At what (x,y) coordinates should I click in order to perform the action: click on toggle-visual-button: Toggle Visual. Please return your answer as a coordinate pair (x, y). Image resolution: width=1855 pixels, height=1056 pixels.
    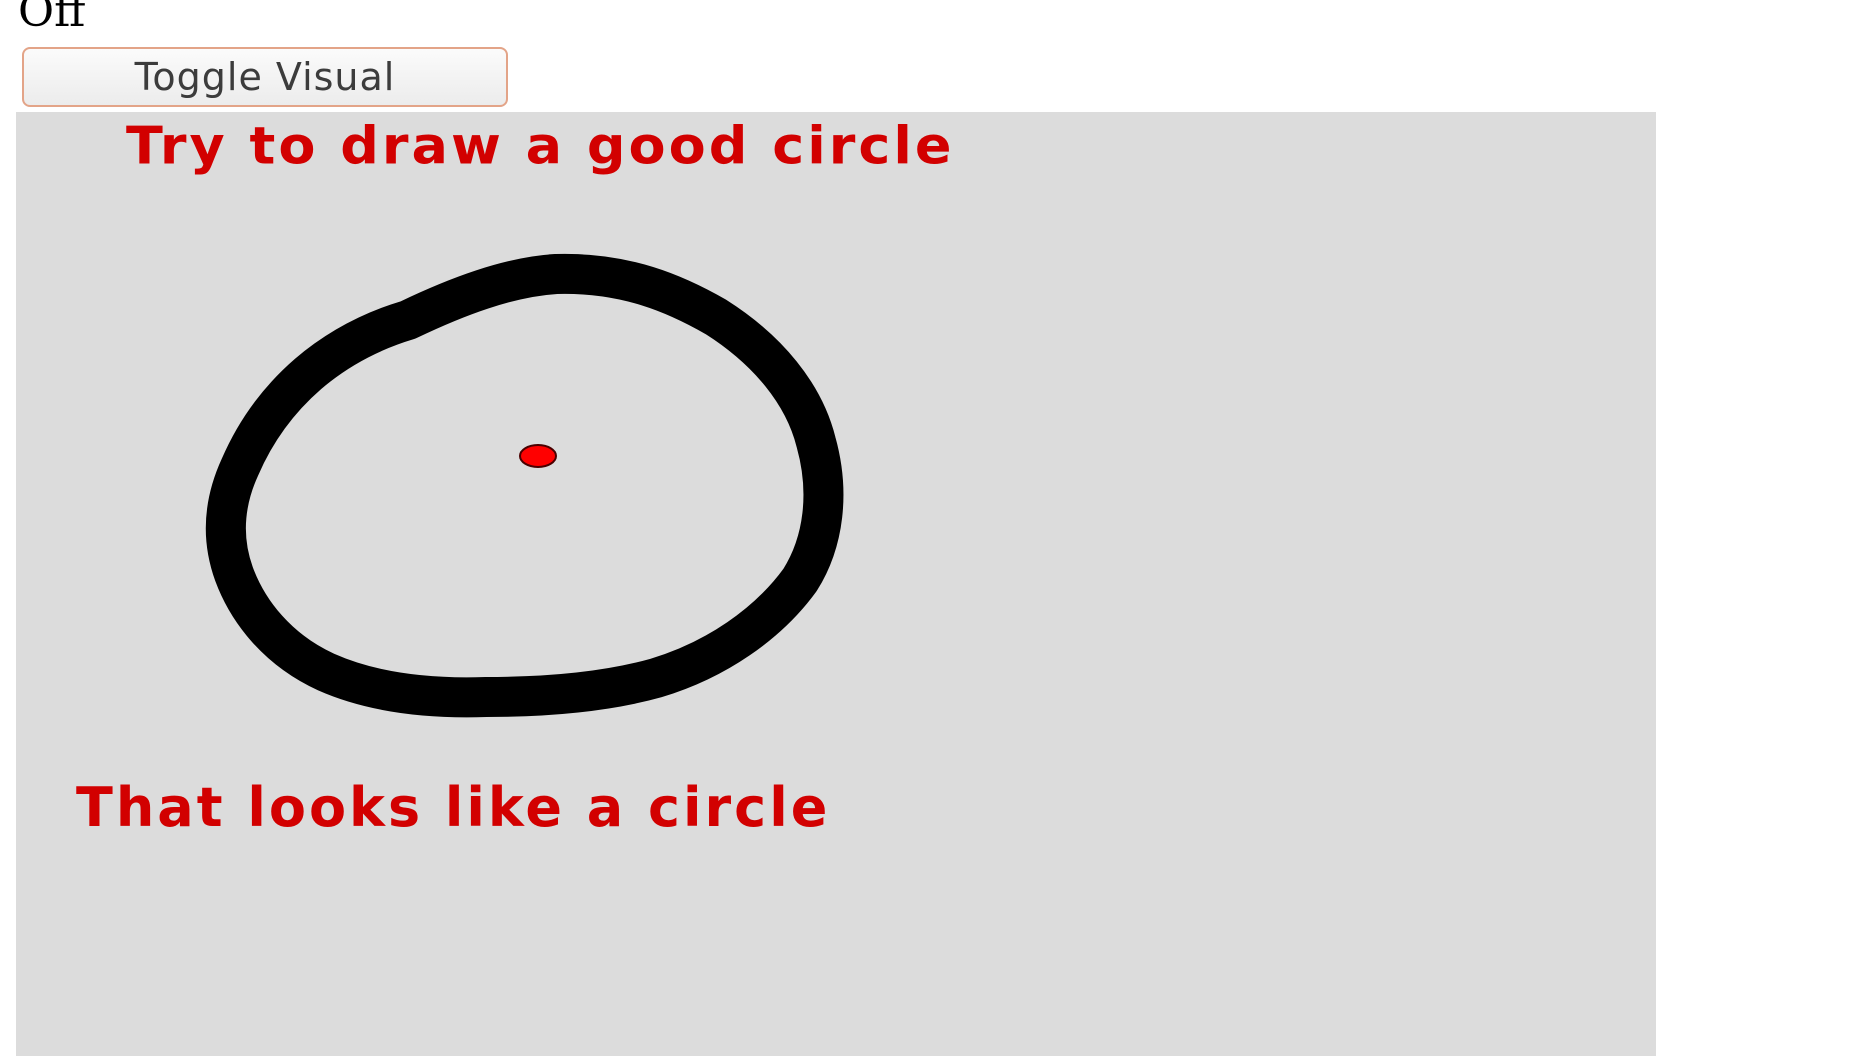
    Looking at the image, I should click on (265, 77).